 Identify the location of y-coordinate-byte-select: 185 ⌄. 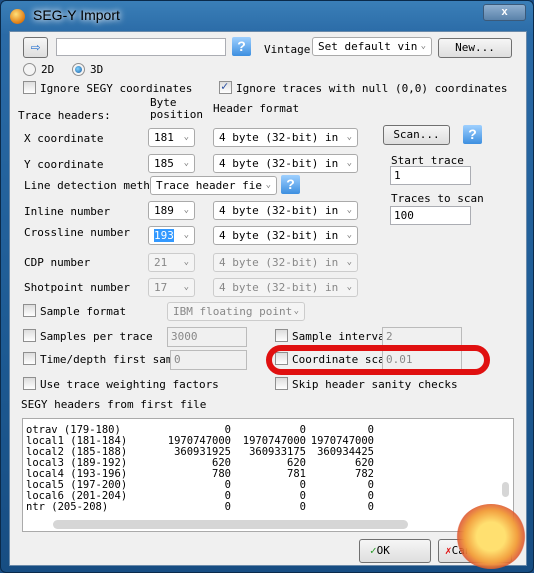
(171, 163).